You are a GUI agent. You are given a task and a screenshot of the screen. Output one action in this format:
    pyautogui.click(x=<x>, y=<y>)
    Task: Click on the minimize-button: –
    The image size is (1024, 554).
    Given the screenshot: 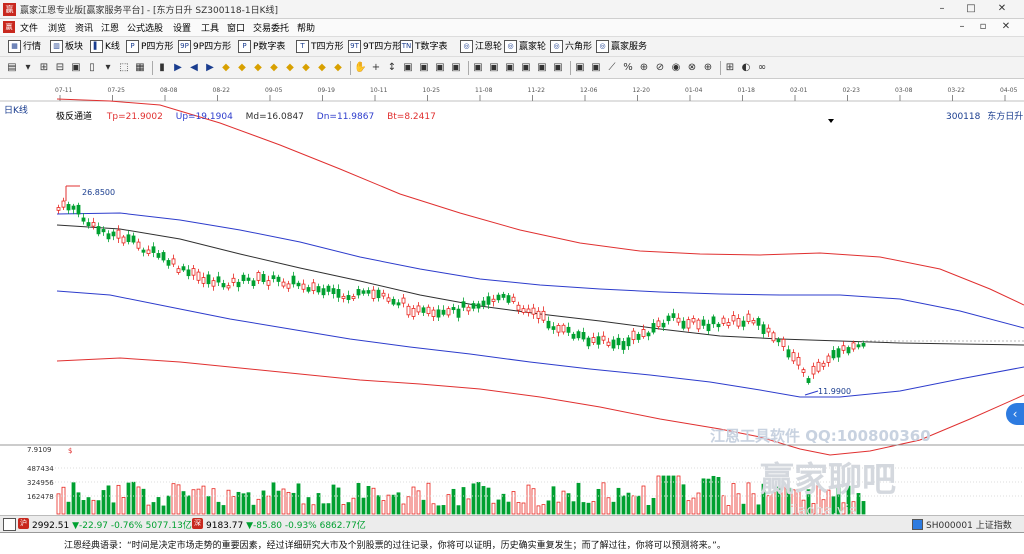 What is the action you would take?
    pyautogui.click(x=942, y=9)
    